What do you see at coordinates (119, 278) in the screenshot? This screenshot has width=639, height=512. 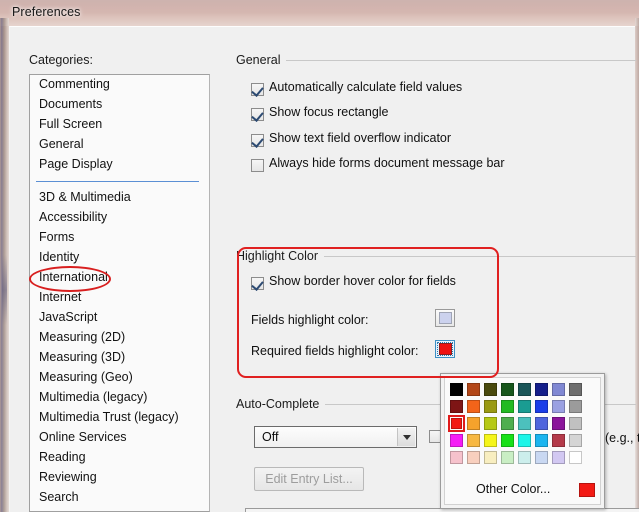 I see `sidebar-item-international: International` at bounding box center [119, 278].